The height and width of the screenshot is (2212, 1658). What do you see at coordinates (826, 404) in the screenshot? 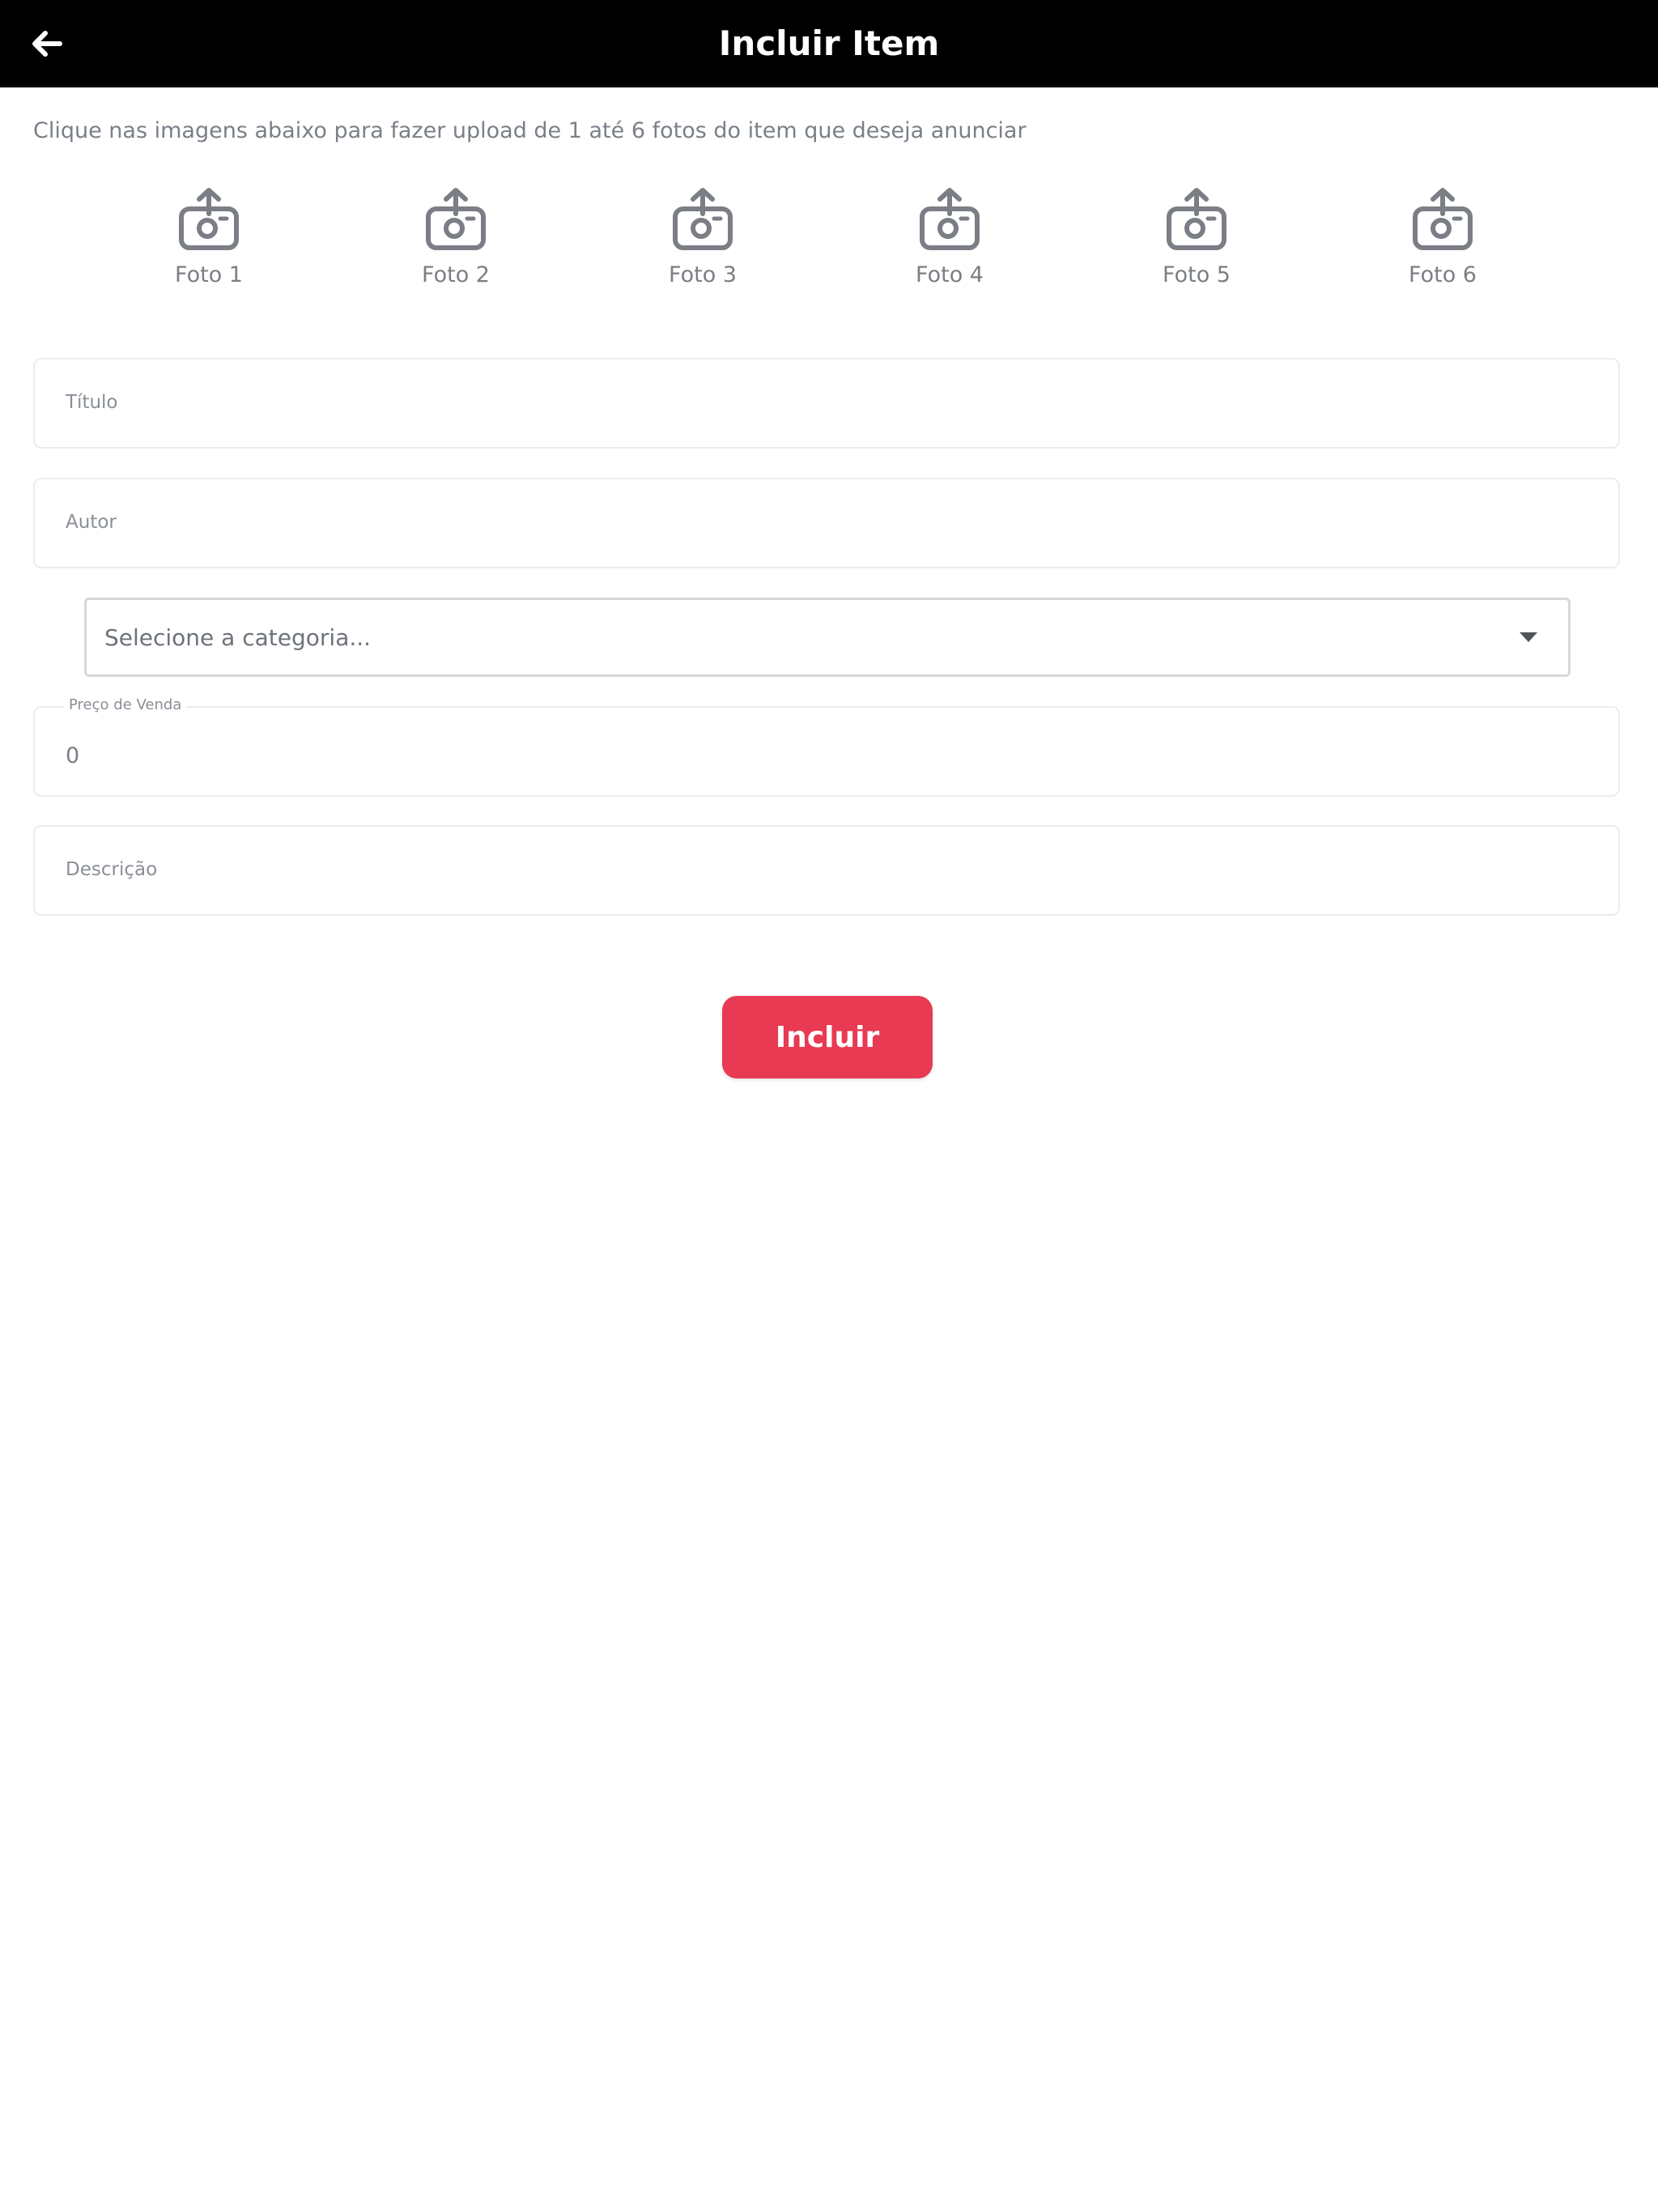
I see `title-field: Título` at bounding box center [826, 404].